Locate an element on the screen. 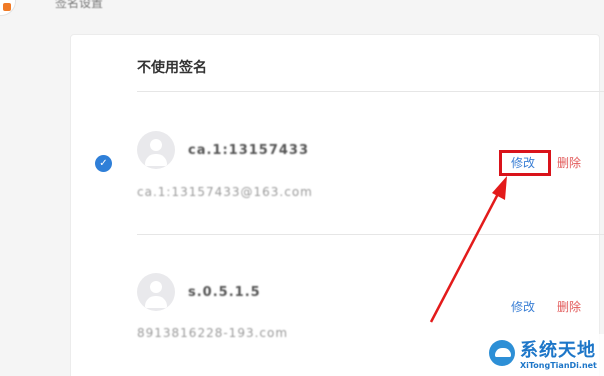 The height and width of the screenshot is (376, 604). check-circle-icon: ✓ is located at coordinates (103, 163).